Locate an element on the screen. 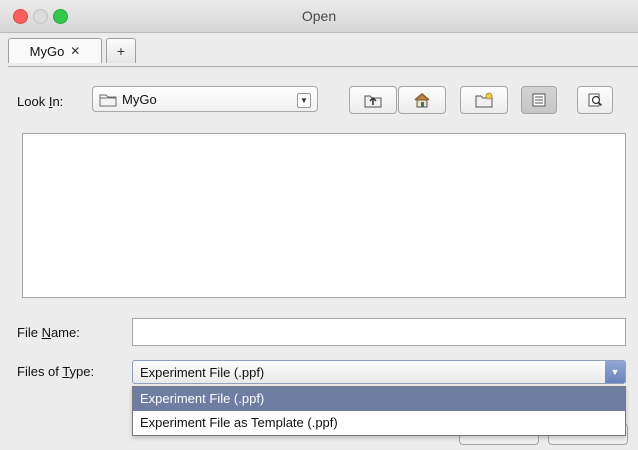 The width and height of the screenshot is (638, 450). look-in-label: Look In: is located at coordinates (40, 101).